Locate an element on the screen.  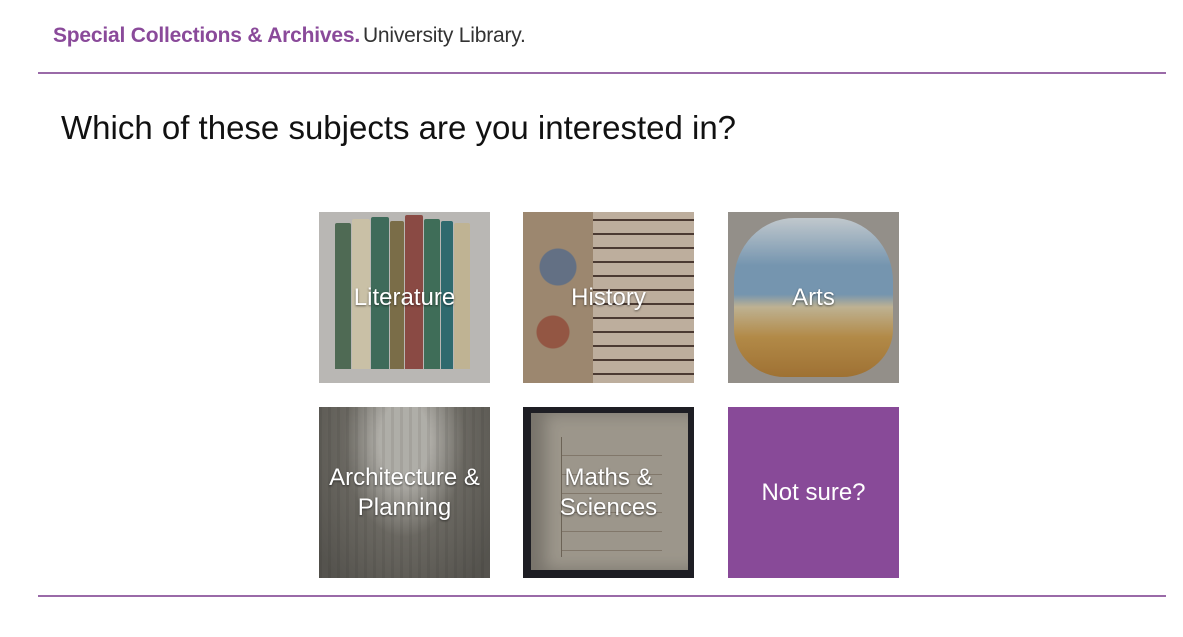
site-brand-link: Special Collections & Archives. is located at coordinates (206, 36).